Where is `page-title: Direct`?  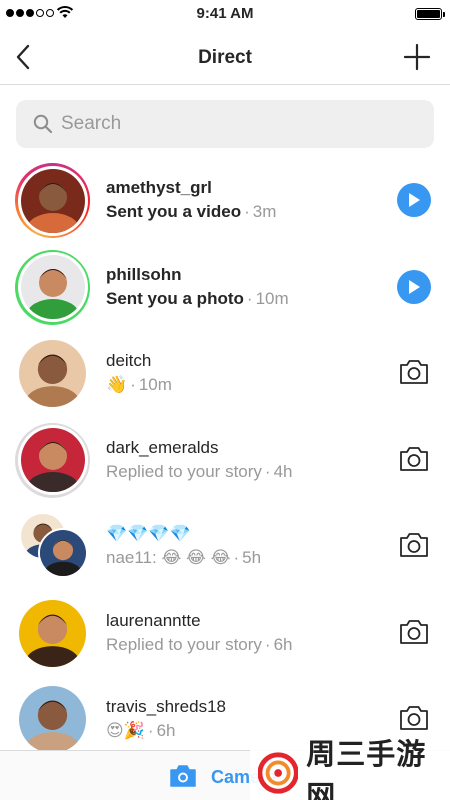
page-title: Direct is located at coordinates (225, 57).